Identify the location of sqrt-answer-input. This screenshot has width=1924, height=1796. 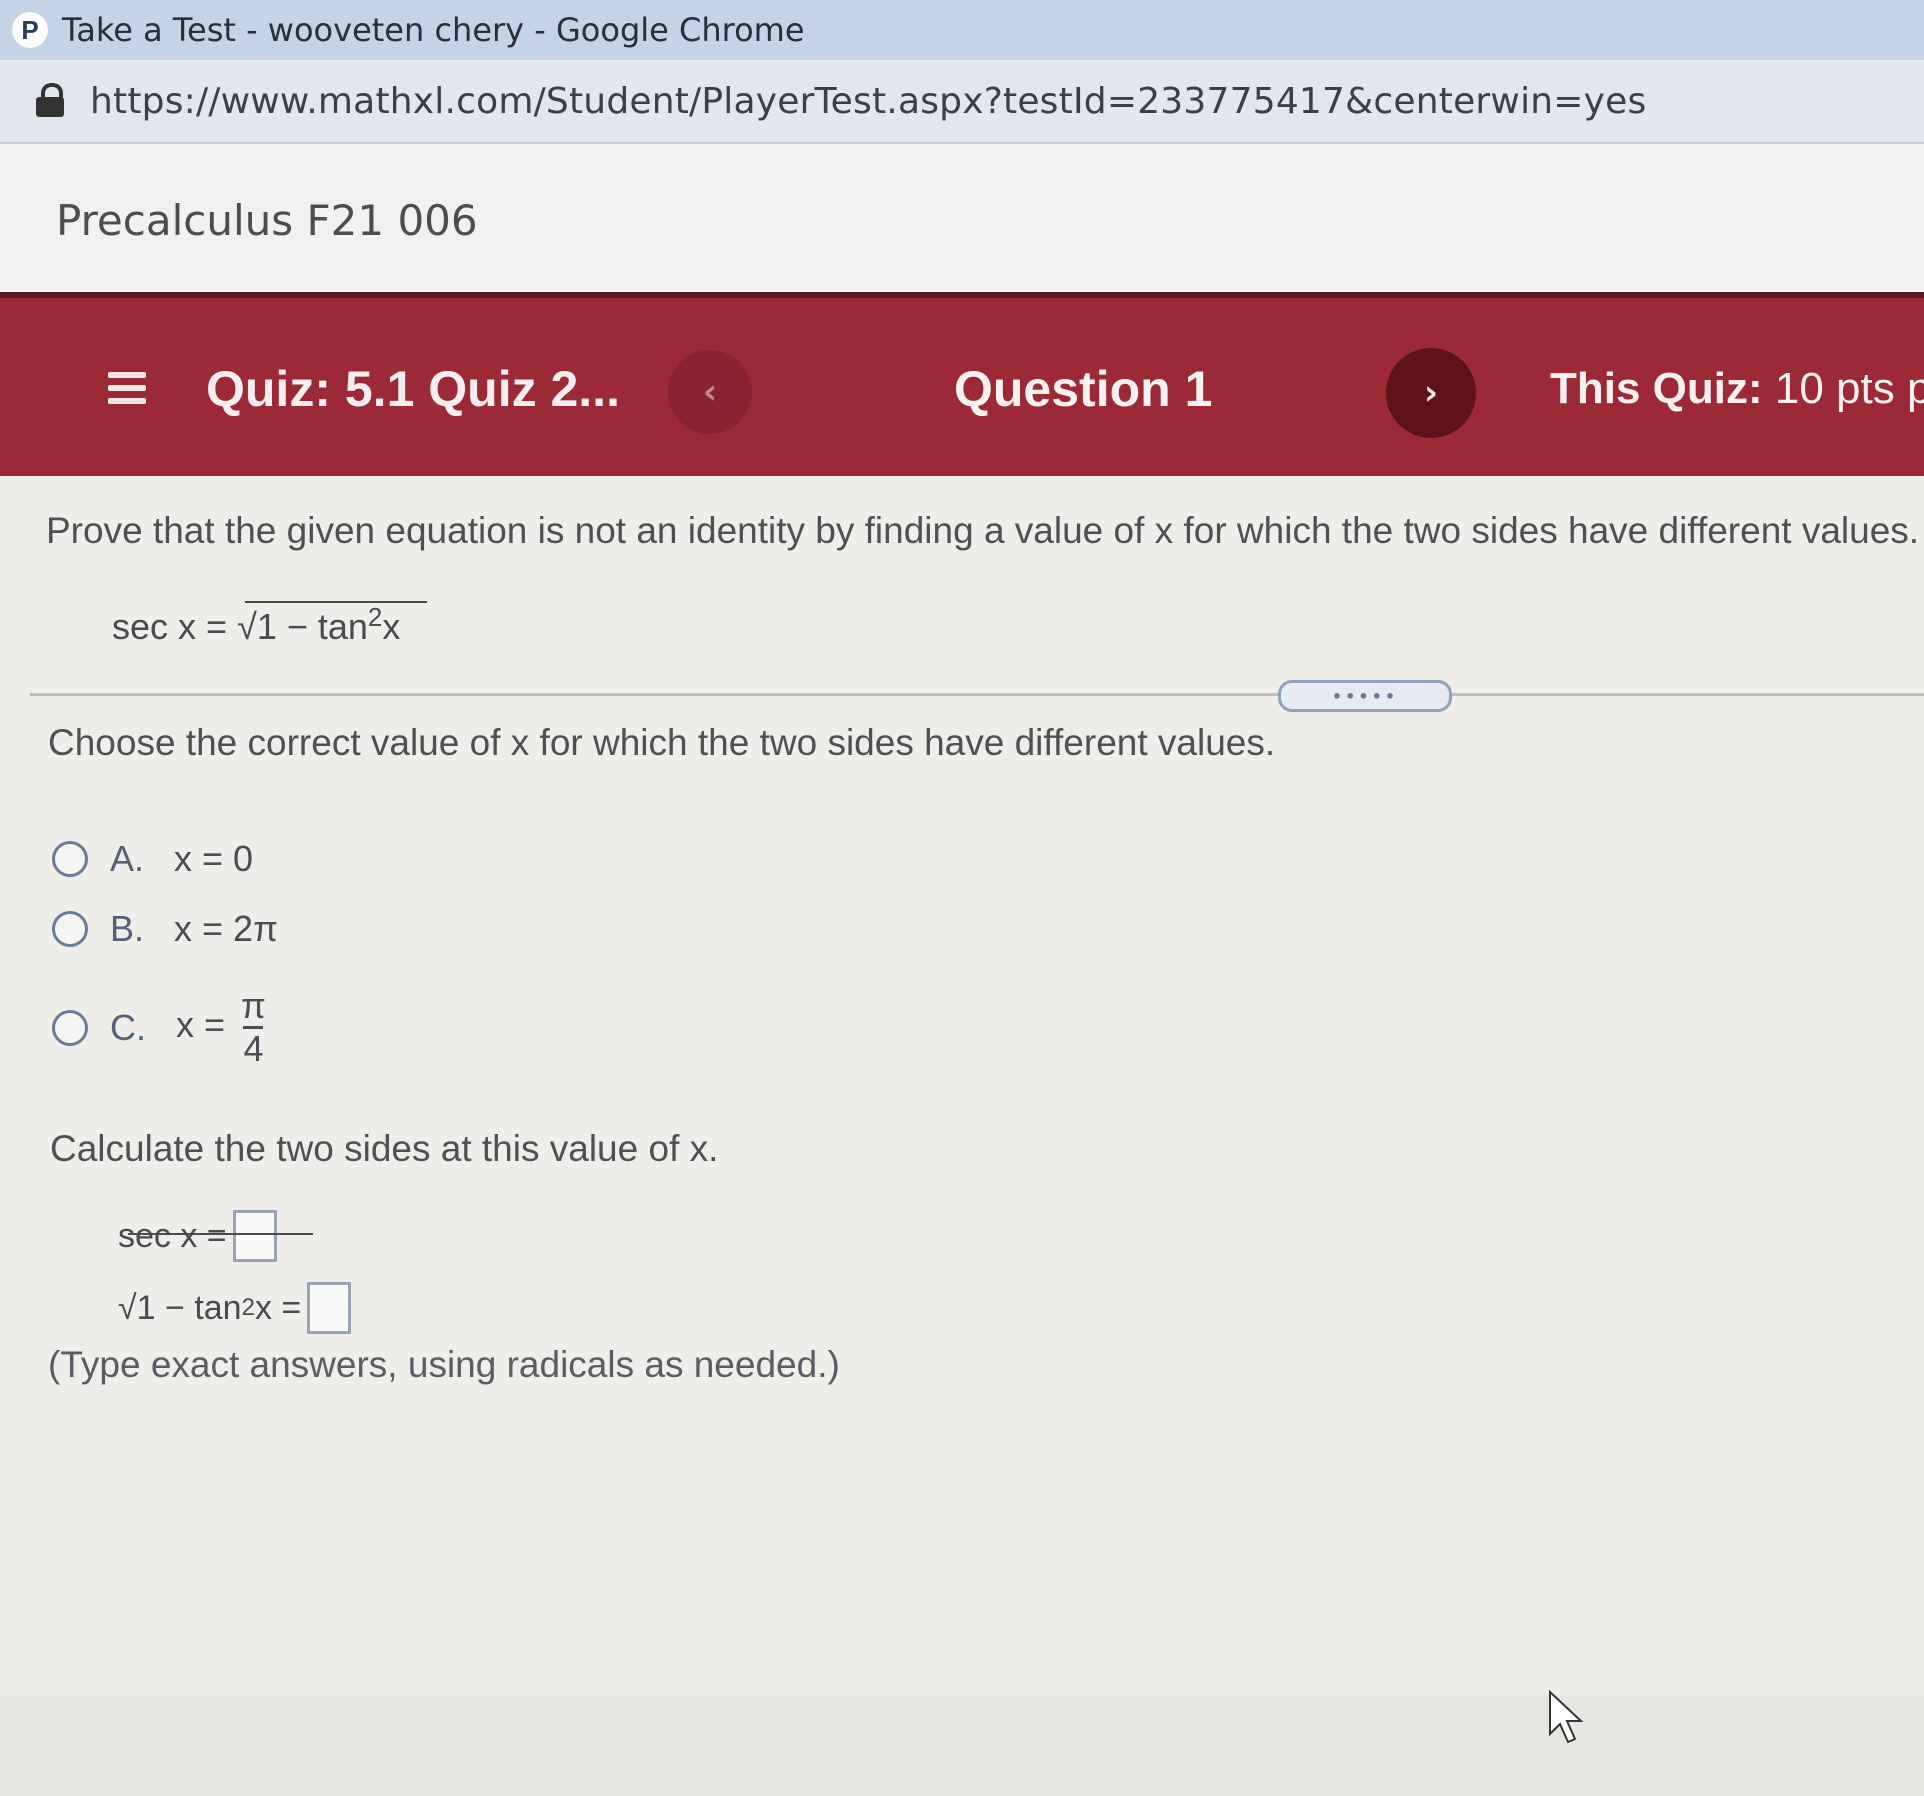
(329, 1308).